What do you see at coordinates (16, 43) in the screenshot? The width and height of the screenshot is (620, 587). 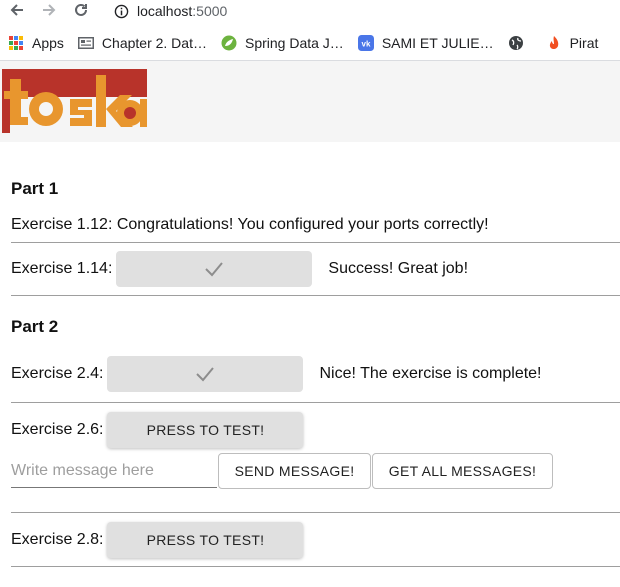 I see `apps-grid-icon` at bounding box center [16, 43].